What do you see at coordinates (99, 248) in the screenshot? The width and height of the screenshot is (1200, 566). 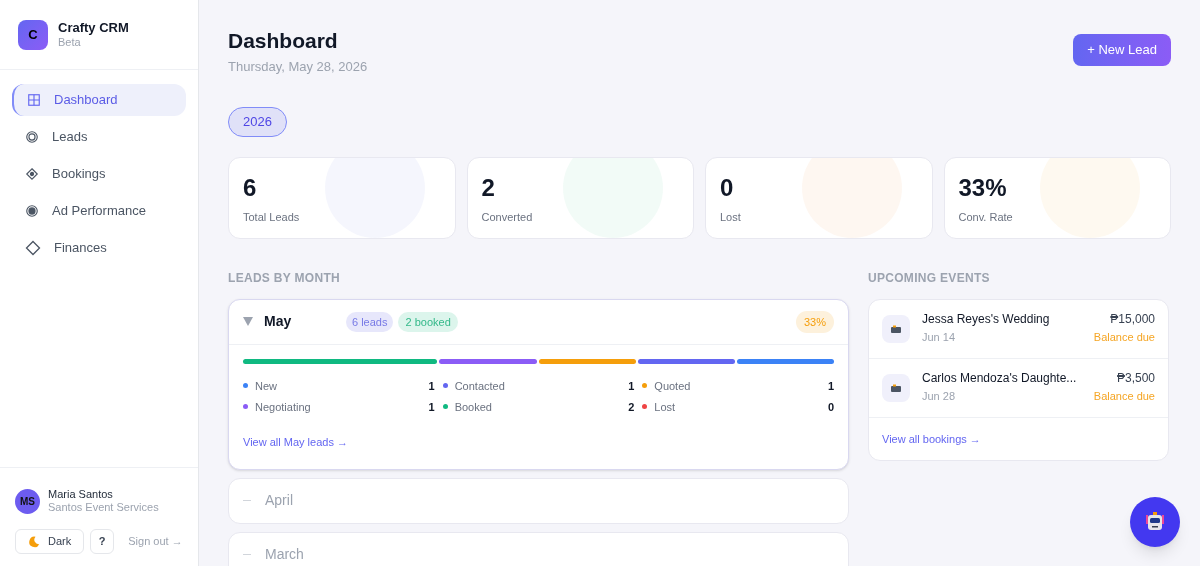 I see `nav-item: Finances` at bounding box center [99, 248].